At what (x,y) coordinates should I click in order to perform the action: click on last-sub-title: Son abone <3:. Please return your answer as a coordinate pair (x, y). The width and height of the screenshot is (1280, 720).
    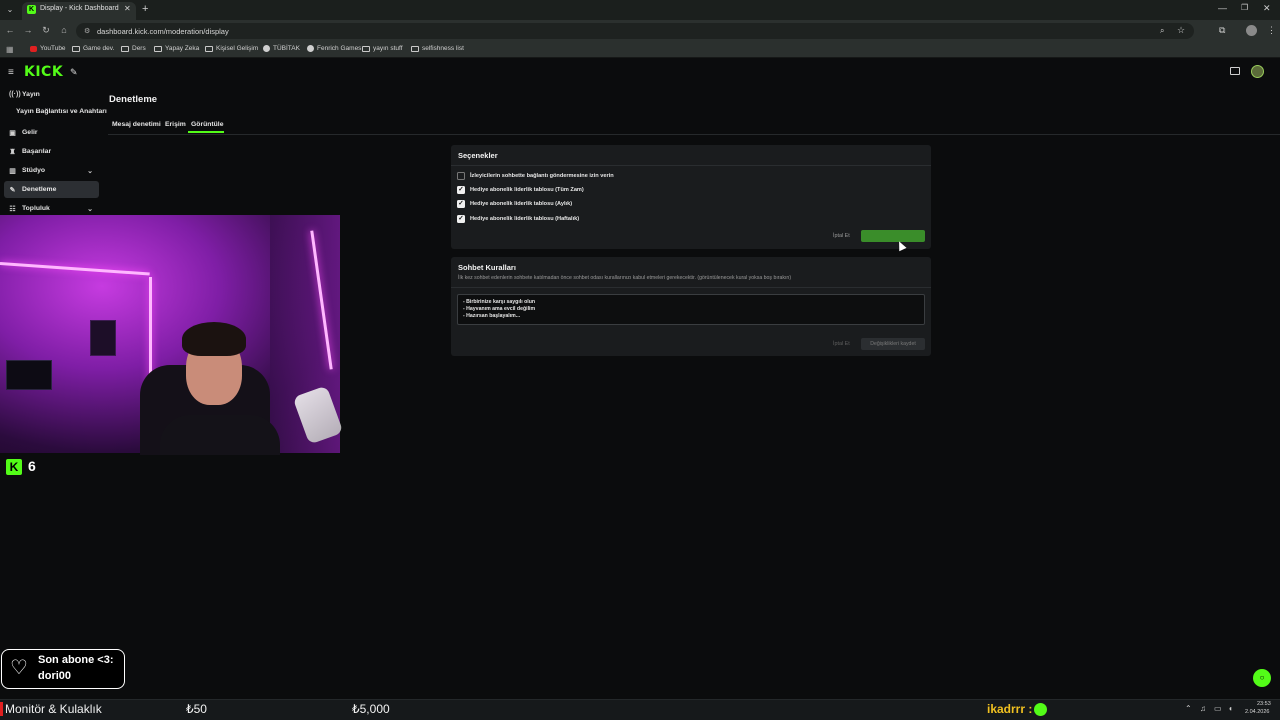
    Looking at the image, I should click on (76, 660).